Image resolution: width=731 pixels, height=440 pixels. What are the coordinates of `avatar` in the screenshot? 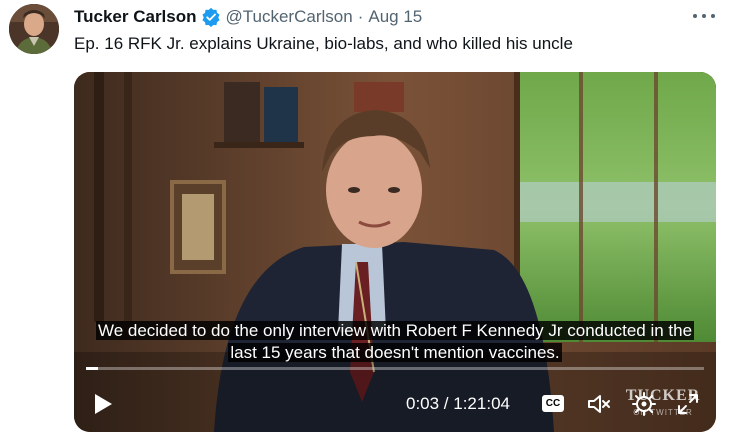 It's located at (34, 29).